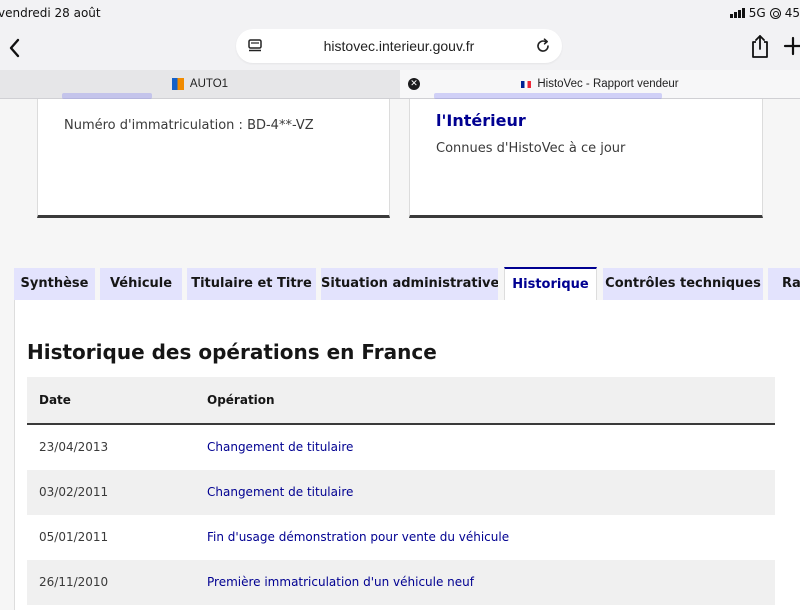 The width and height of the screenshot is (800, 610). What do you see at coordinates (775, 13) in the screenshot?
I see `orientation-lock-icon` at bounding box center [775, 13].